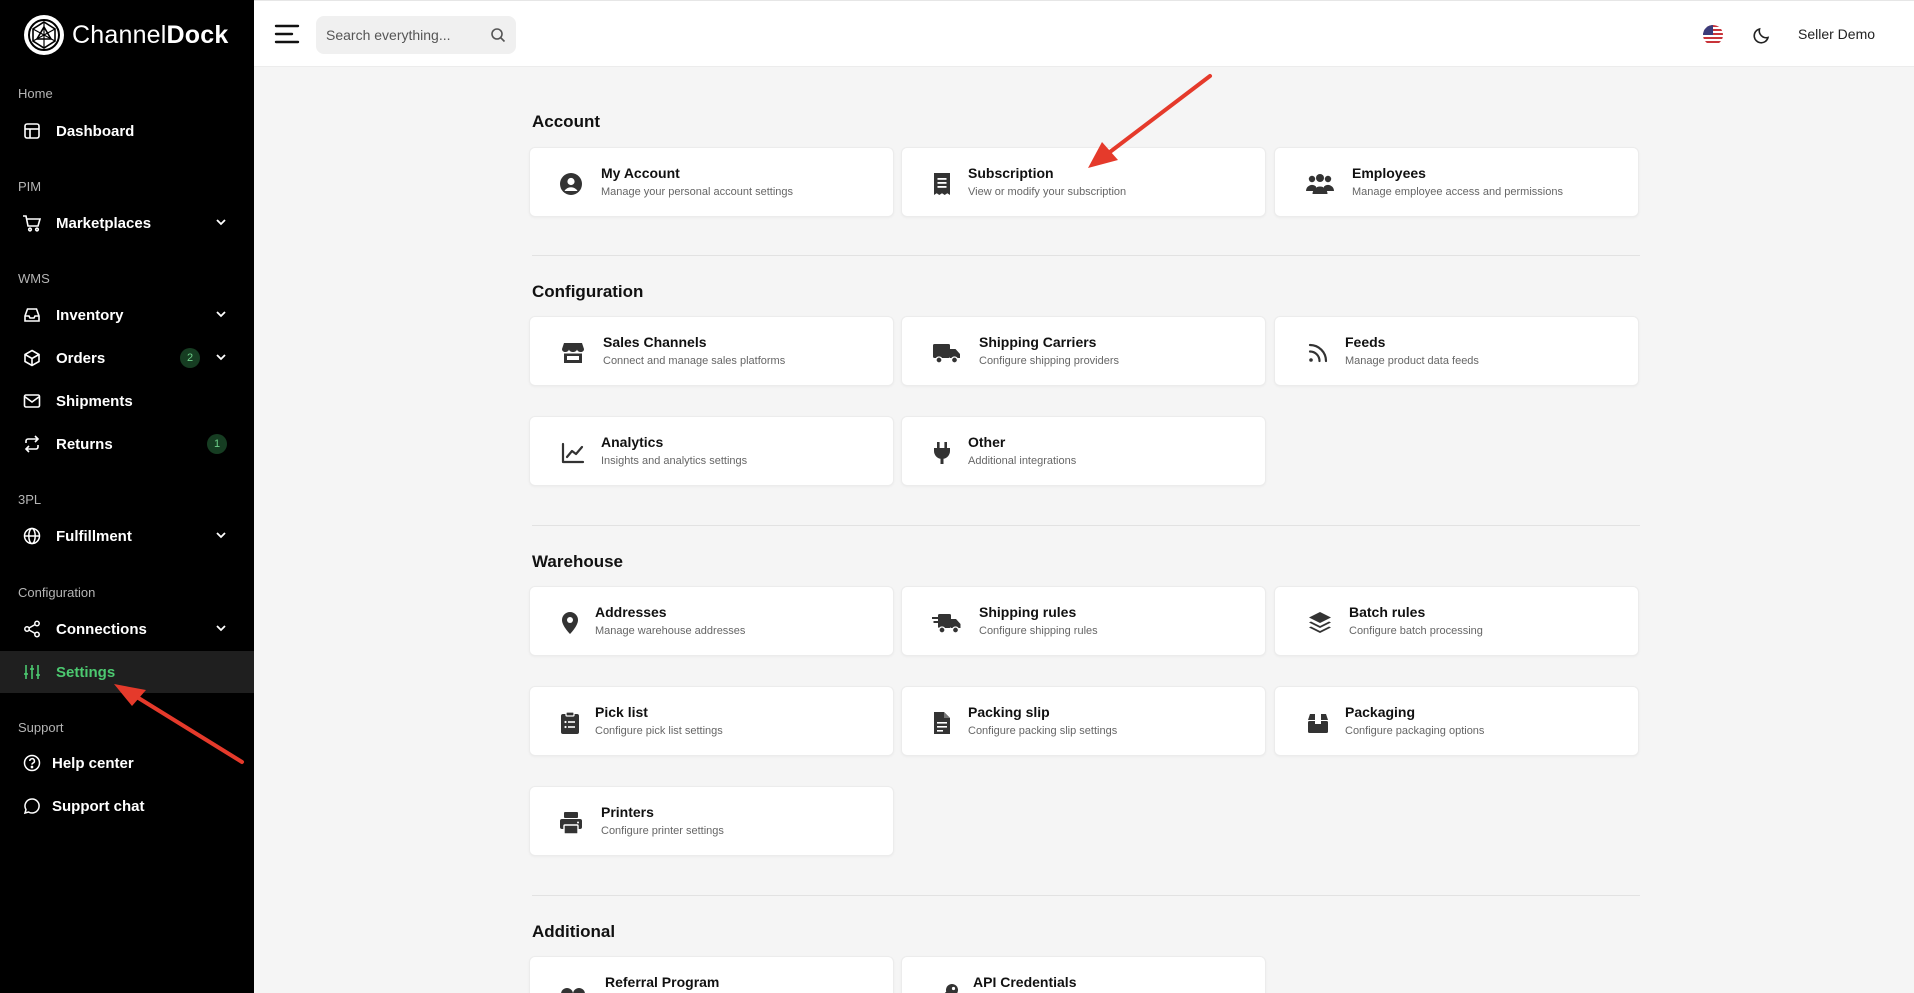 The height and width of the screenshot is (993, 1914). I want to click on sidebar-item-dashboard: Dashboard, so click(127, 131).